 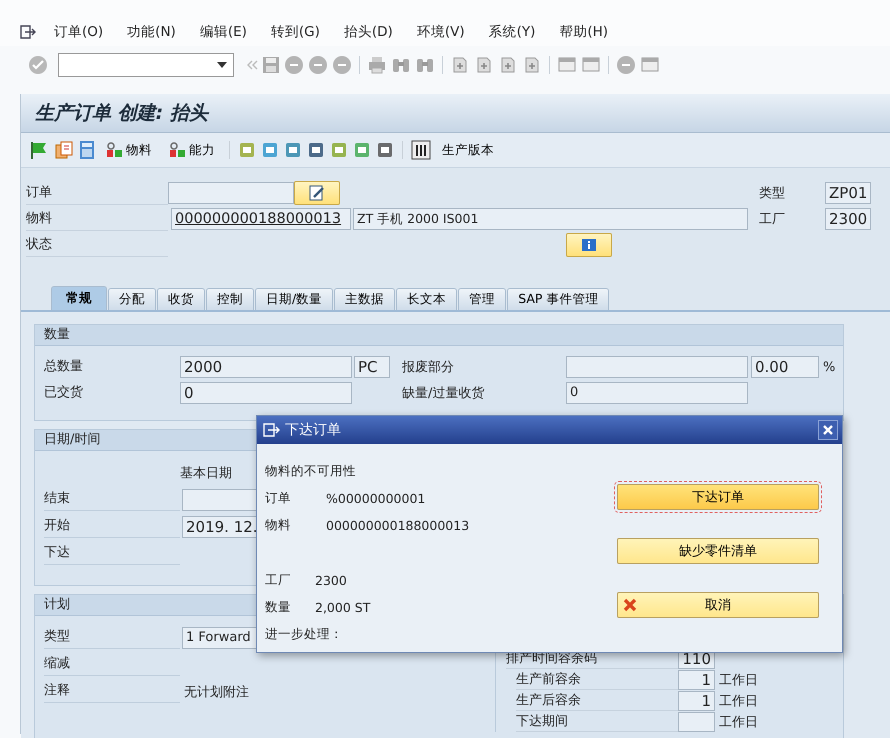 I want to click on info-label: 物料, so click(x=278, y=525).